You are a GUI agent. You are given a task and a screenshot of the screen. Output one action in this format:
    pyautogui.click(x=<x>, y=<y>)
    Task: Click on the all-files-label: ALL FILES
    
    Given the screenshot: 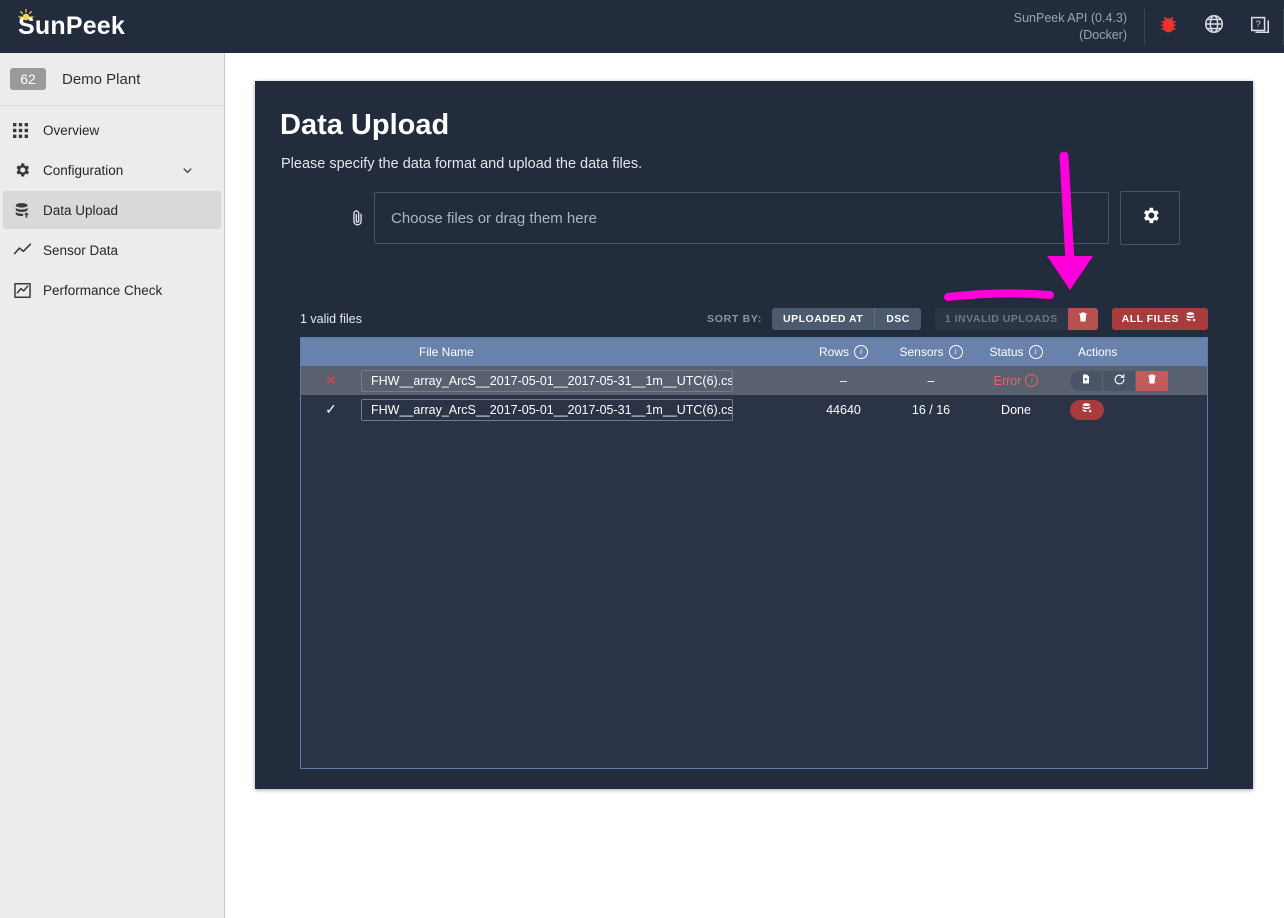 What is the action you would take?
    pyautogui.click(x=1150, y=319)
    